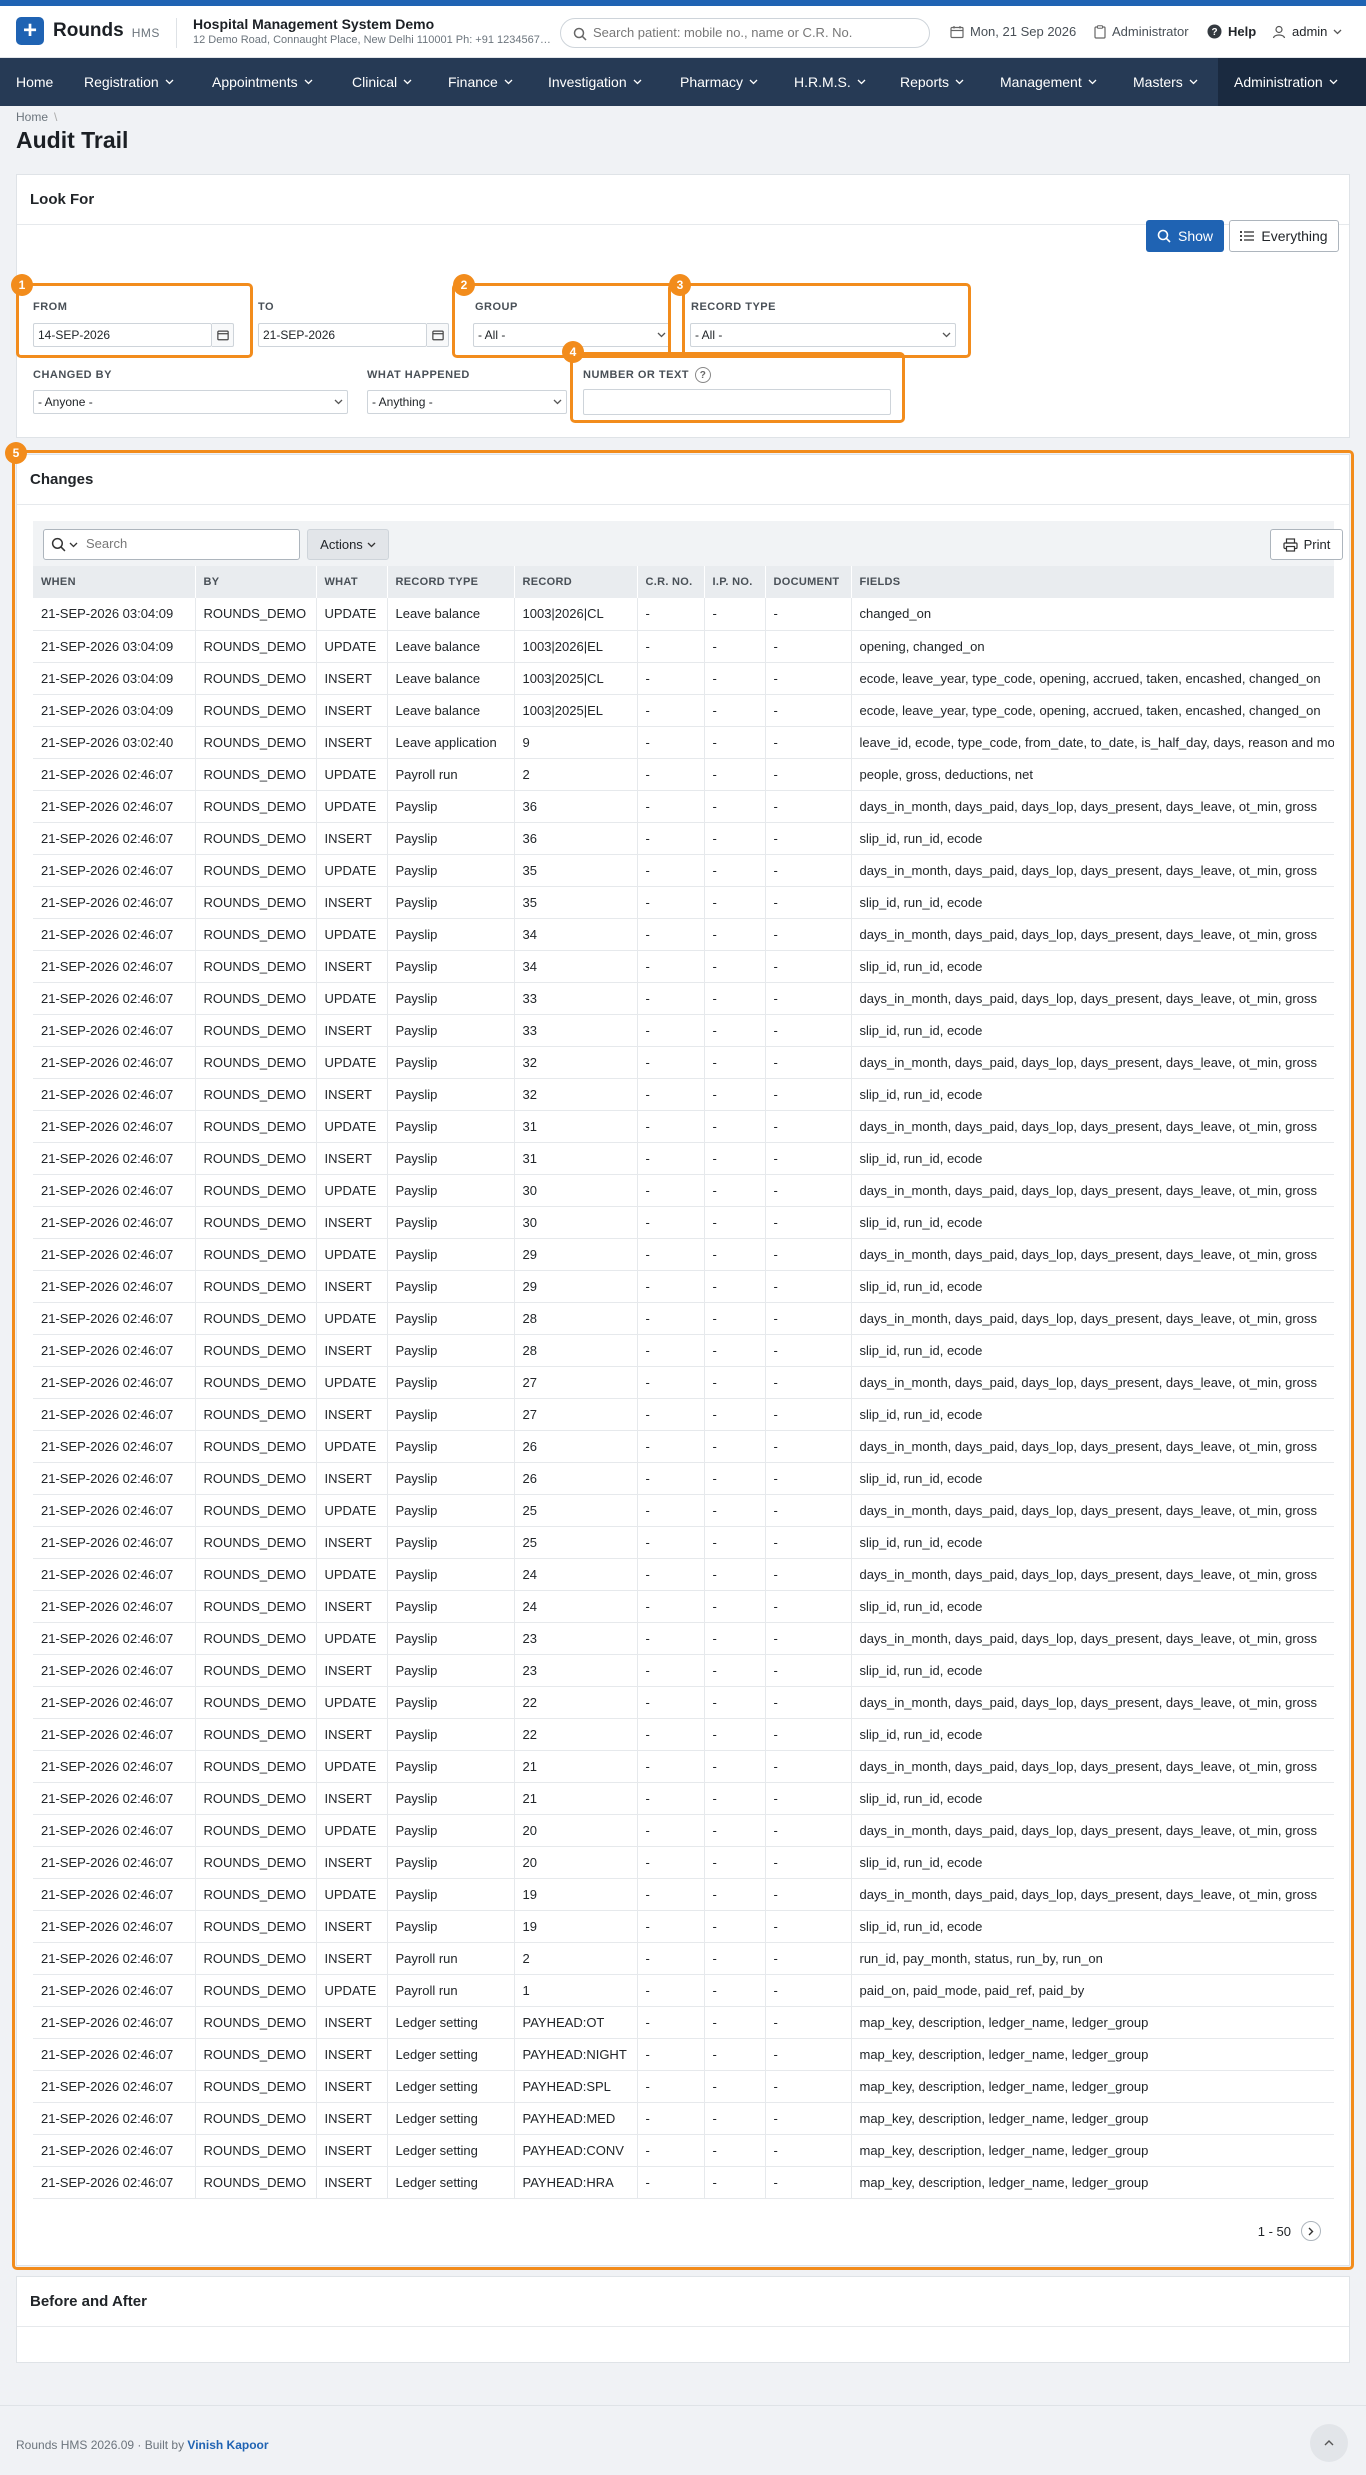 The height and width of the screenshot is (2475, 1366). What do you see at coordinates (102, 2445) in the screenshot?
I see `footer-credit: Rounds HMS 2026.09 · Built by` at bounding box center [102, 2445].